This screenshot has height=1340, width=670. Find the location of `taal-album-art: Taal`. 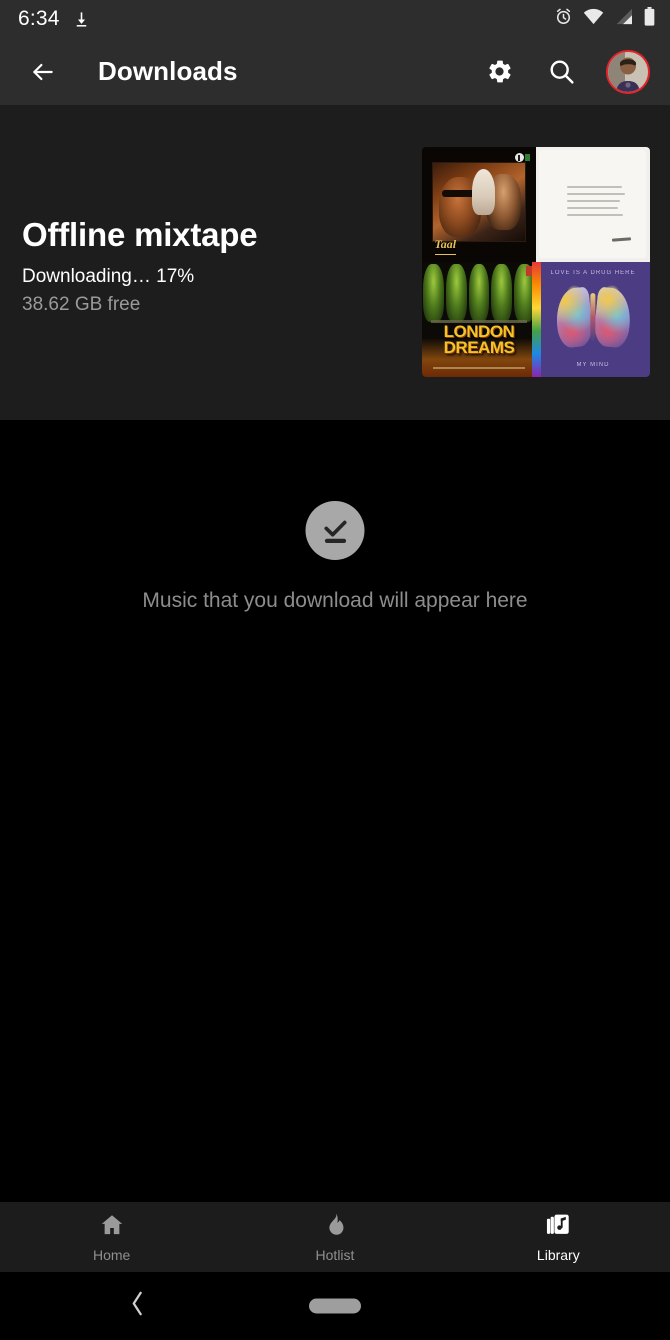

taal-album-art: Taal is located at coordinates (479, 204).